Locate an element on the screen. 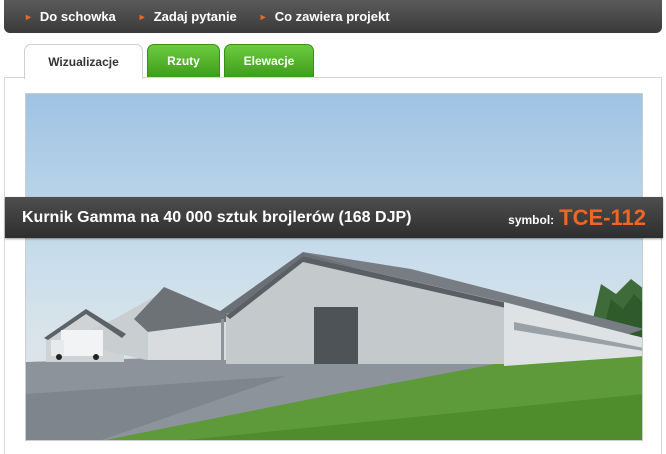 The image size is (666, 454). project-symbol: symbol: TCE-112 is located at coordinates (577, 217).